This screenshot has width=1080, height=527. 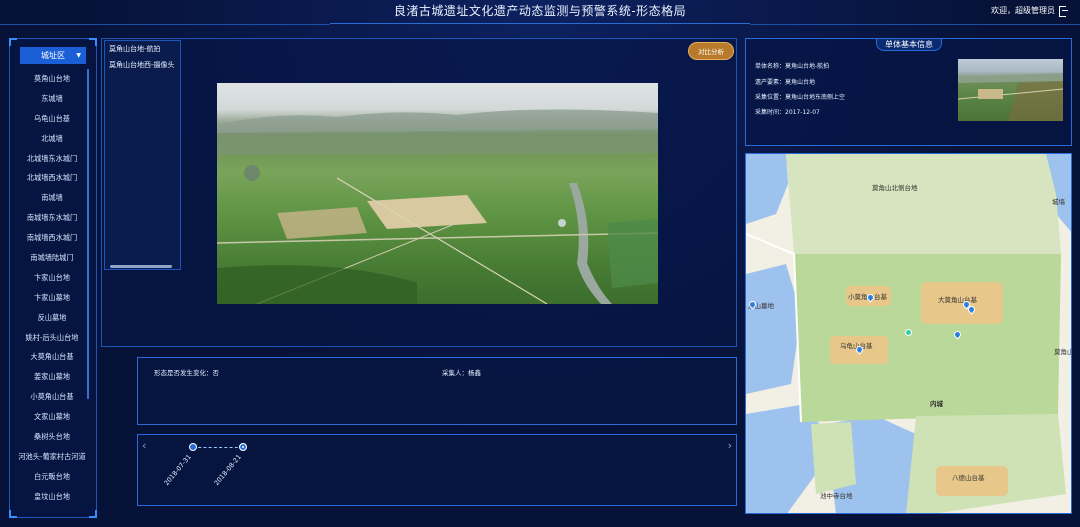 What do you see at coordinates (227, 470) in the screenshot?
I see `timeline-date: 2018-08-21` at bounding box center [227, 470].